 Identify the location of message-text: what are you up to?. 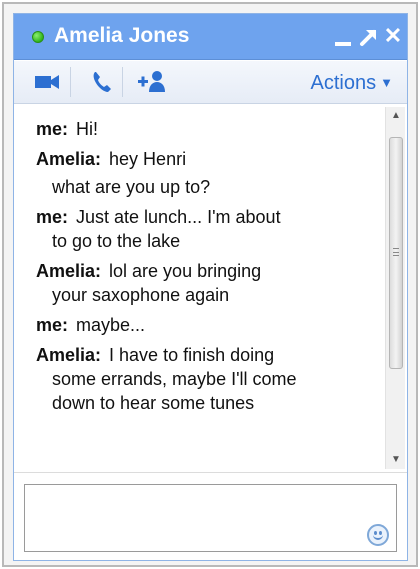
(131, 187).